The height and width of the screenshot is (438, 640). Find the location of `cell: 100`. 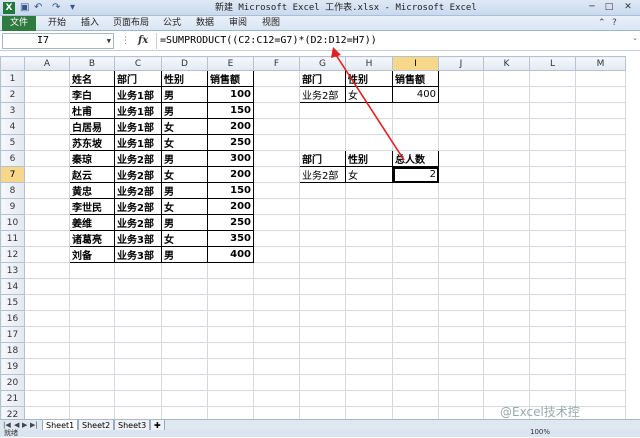

cell: 100 is located at coordinates (230, 94).